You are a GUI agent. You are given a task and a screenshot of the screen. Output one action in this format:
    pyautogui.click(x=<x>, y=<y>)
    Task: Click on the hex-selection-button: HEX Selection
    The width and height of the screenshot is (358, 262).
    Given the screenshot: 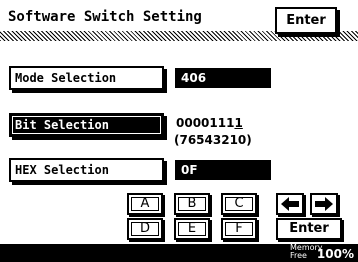 What is the action you would take?
    pyautogui.click(x=86, y=170)
    